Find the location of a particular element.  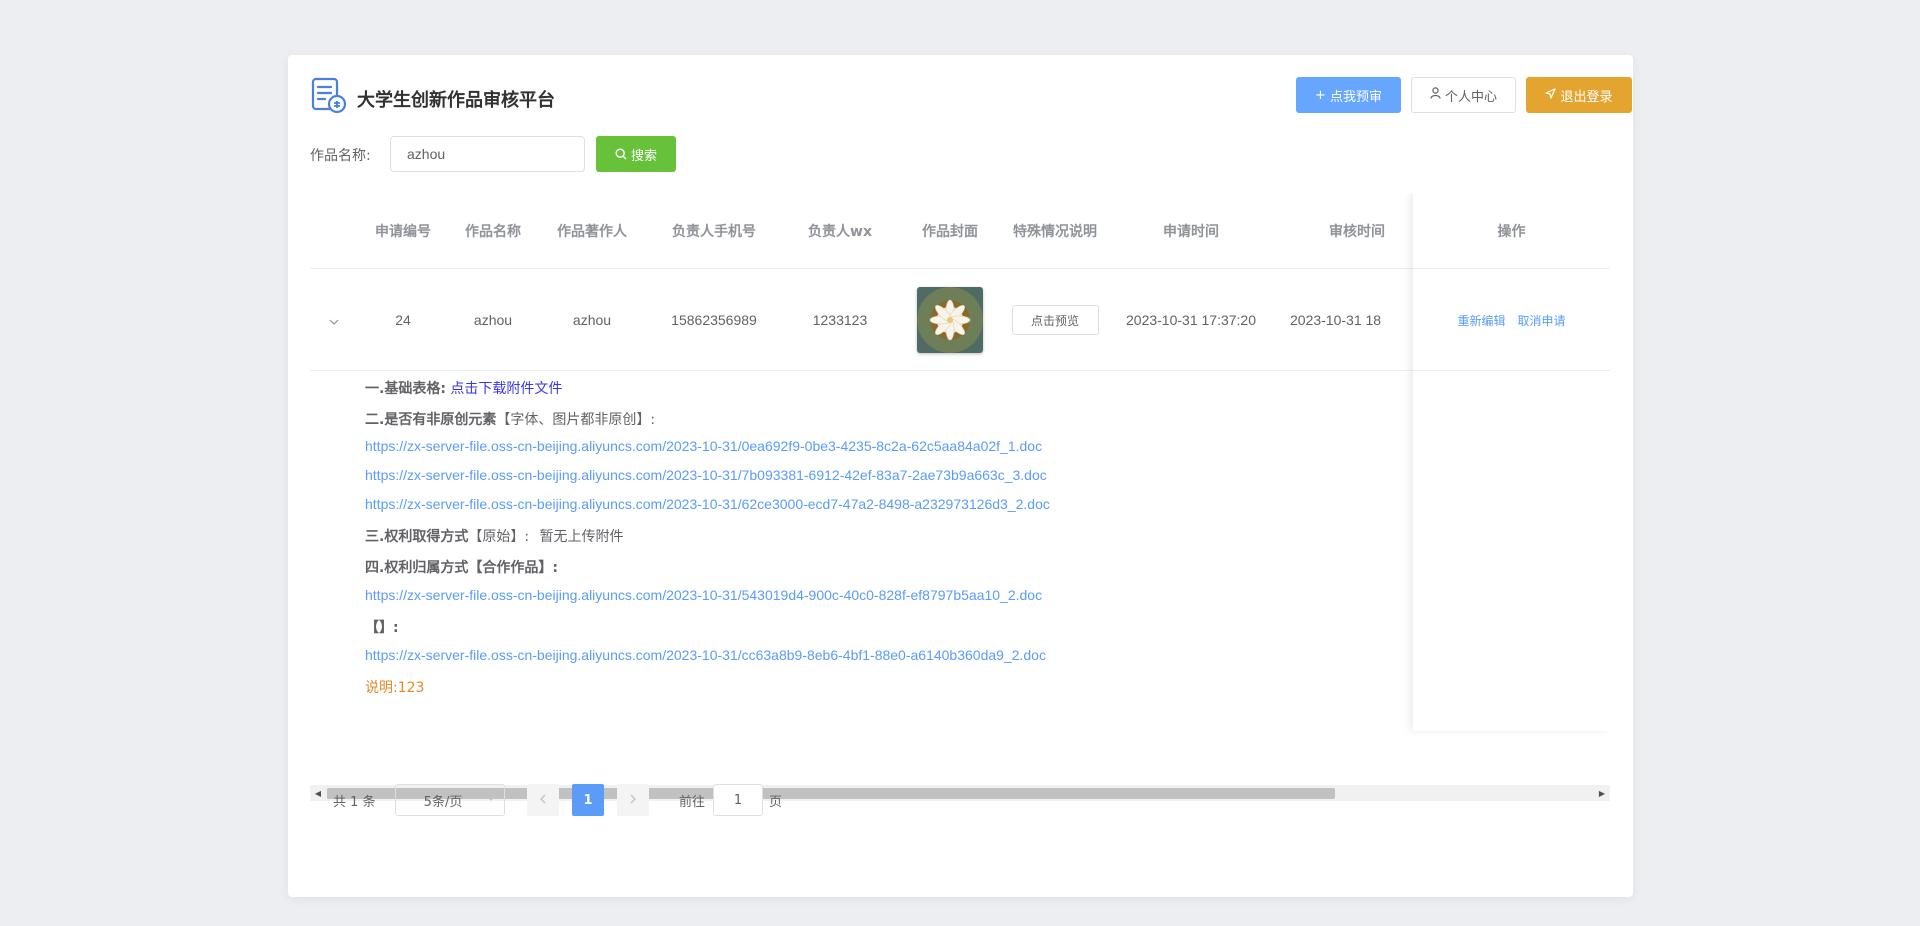

chevron-right-icon is located at coordinates (633, 800).